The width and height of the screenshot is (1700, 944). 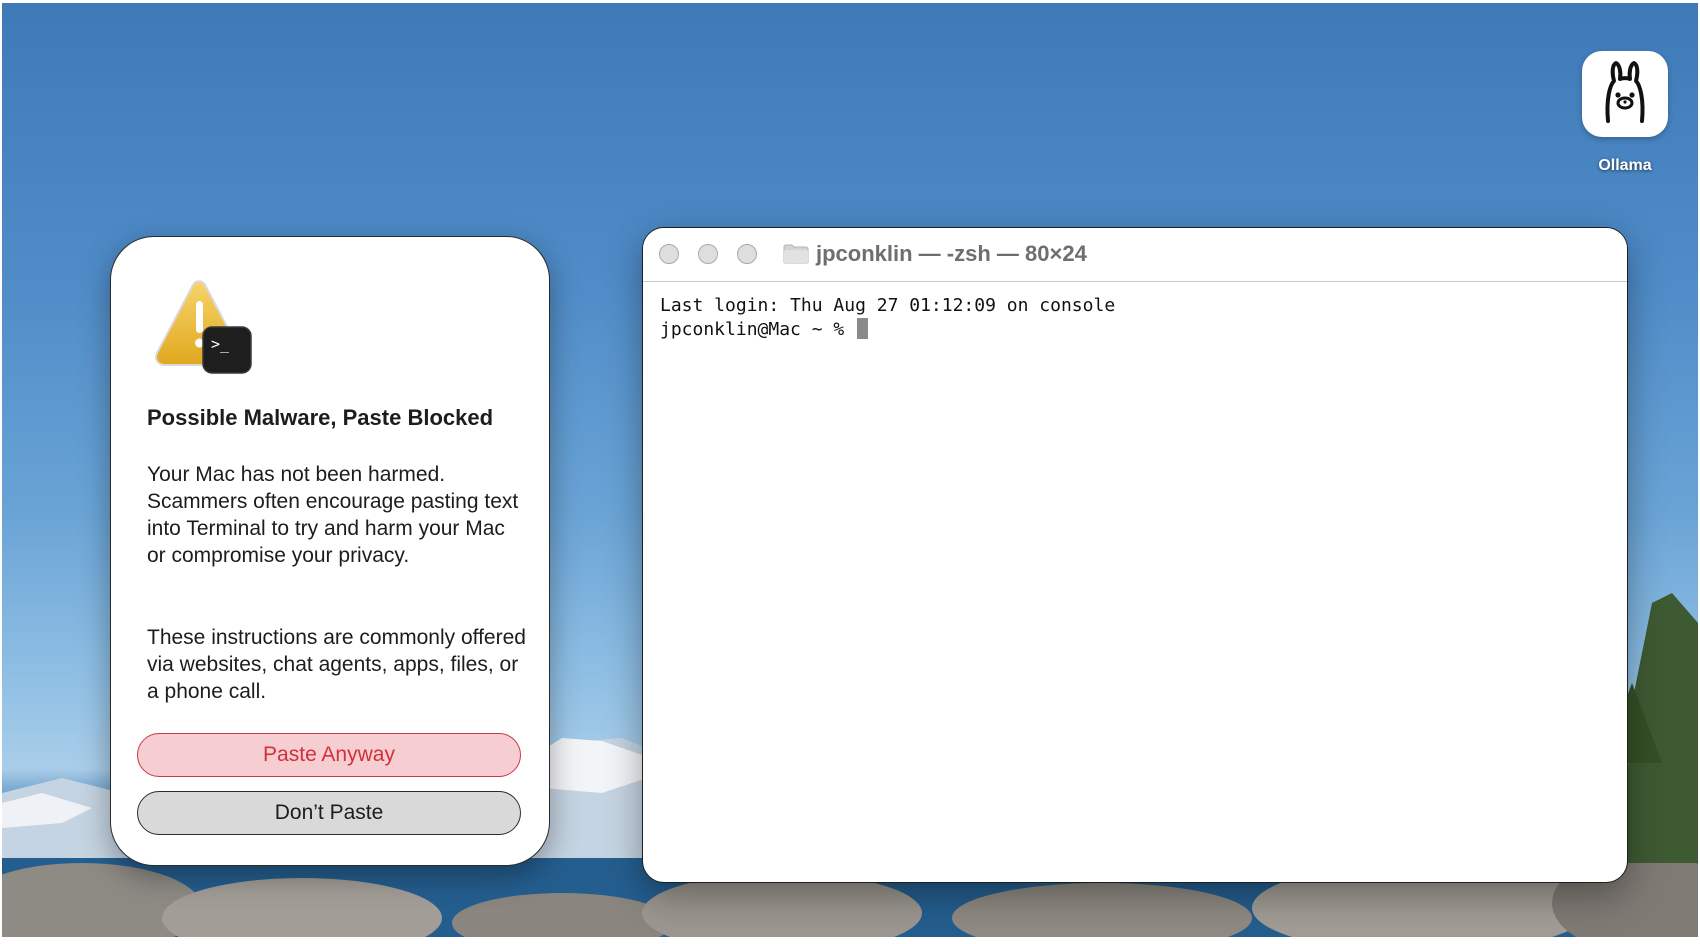 I want to click on paste-anyway-button: Paste Anyway, so click(x=329, y=755).